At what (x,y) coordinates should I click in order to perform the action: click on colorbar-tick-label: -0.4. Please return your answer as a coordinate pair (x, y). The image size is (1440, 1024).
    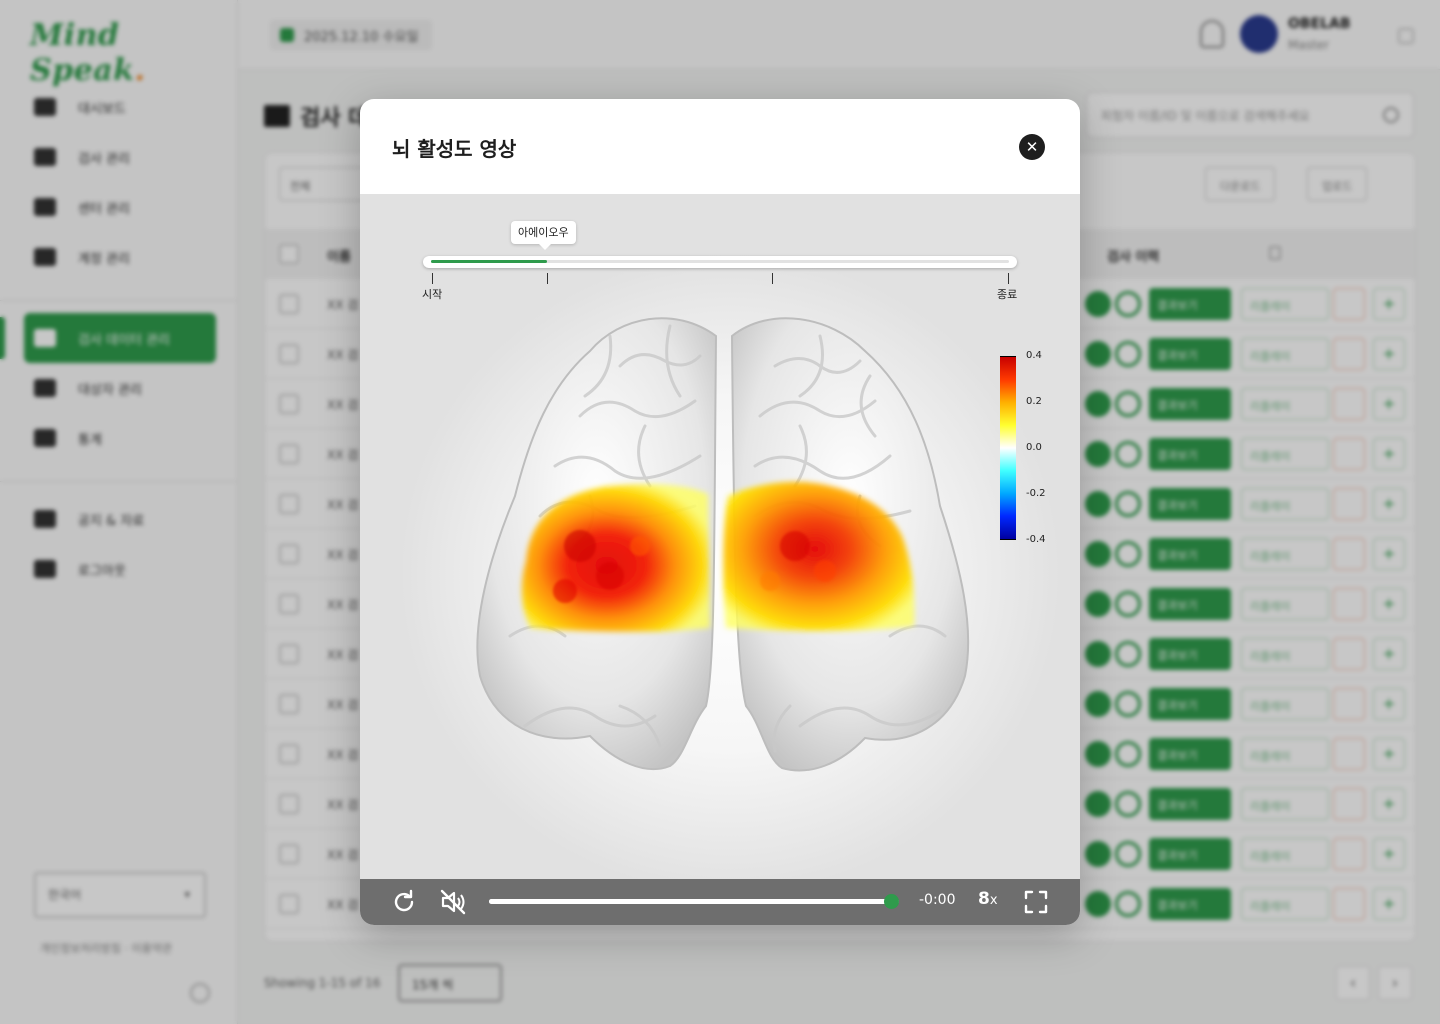
    Looking at the image, I should click on (1036, 539).